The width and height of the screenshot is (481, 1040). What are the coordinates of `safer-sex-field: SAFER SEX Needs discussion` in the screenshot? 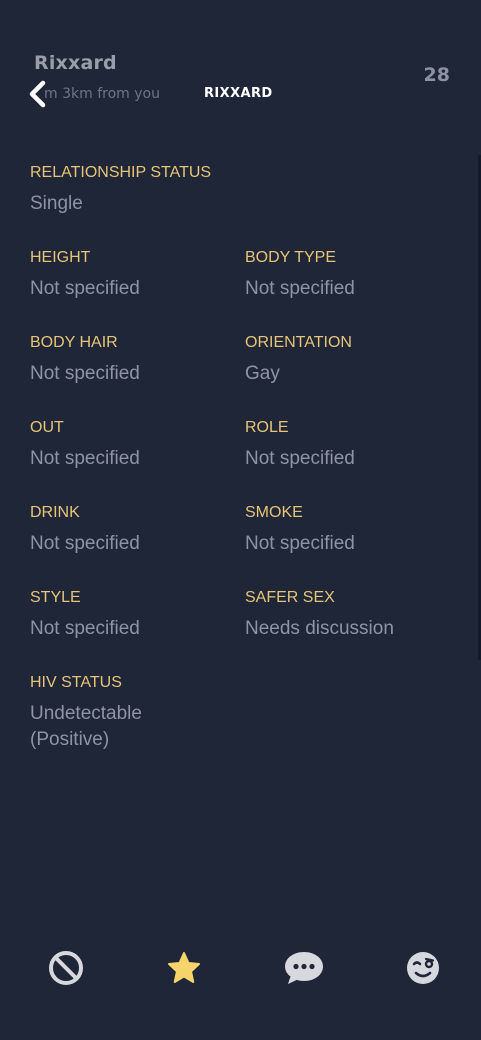 It's located at (352, 627).